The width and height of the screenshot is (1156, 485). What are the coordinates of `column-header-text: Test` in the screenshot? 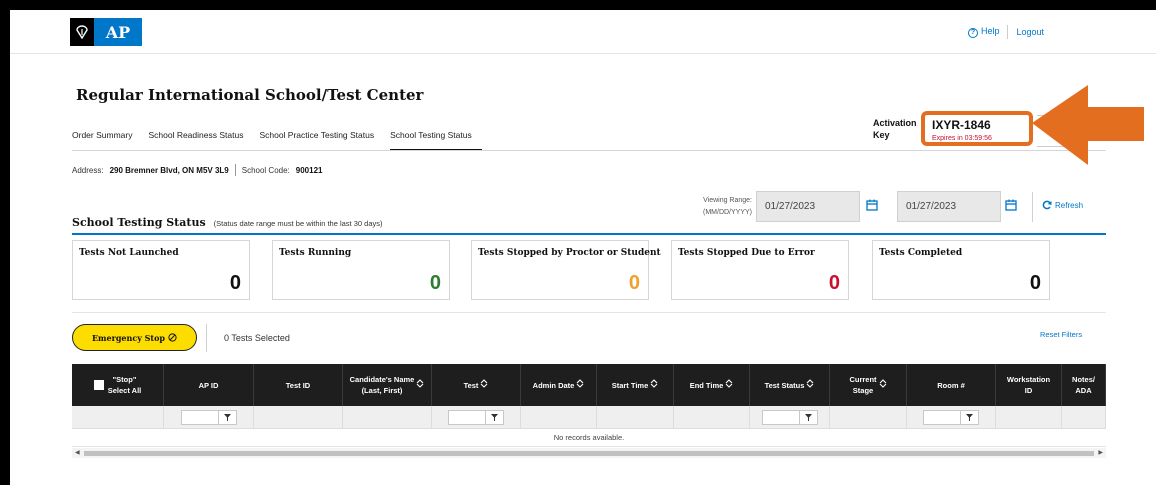 It's located at (471, 385).